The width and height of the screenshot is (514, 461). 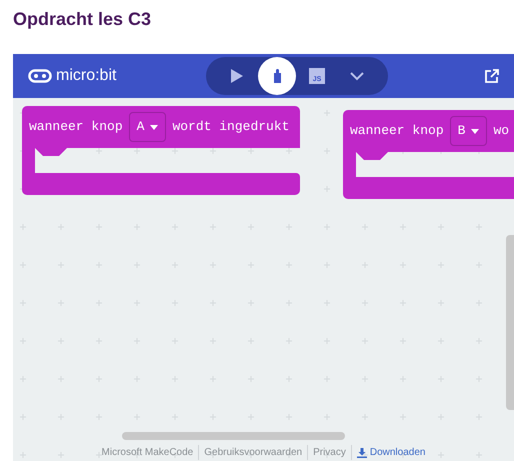 What do you see at coordinates (237, 76) in the screenshot?
I see `play-icon` at bounding box center [237, 76].